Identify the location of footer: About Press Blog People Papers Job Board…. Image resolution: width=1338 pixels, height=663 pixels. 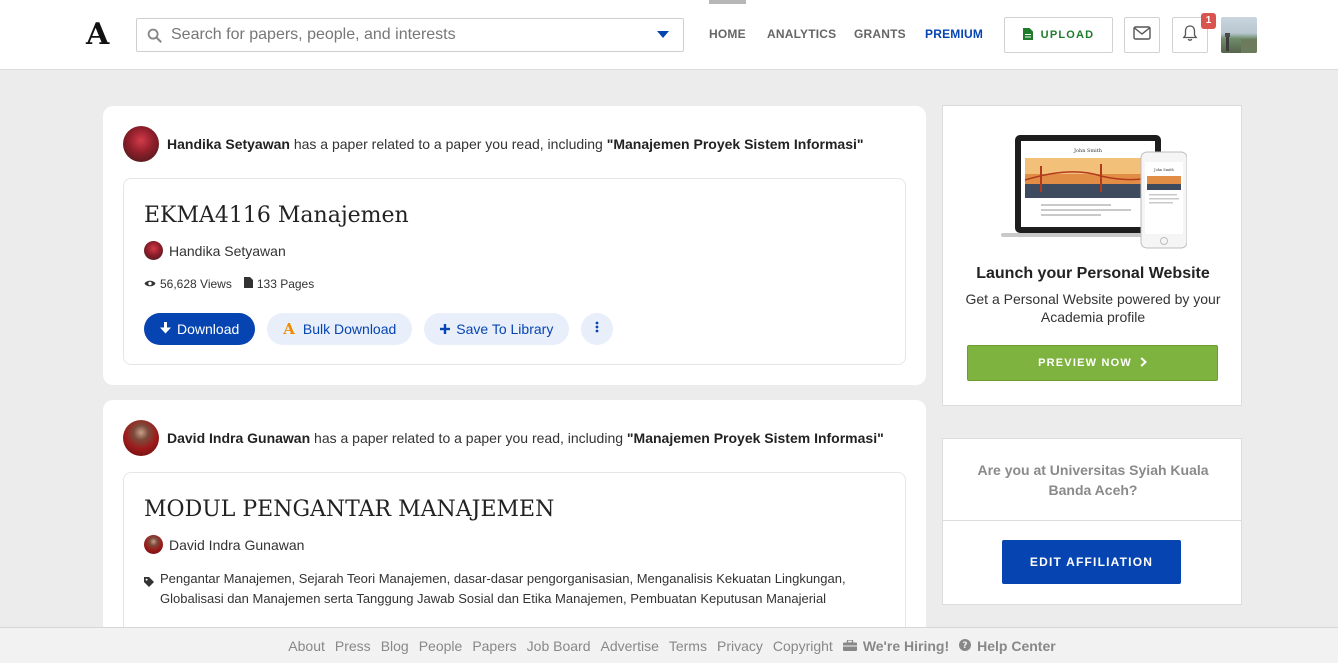
(669, 645).